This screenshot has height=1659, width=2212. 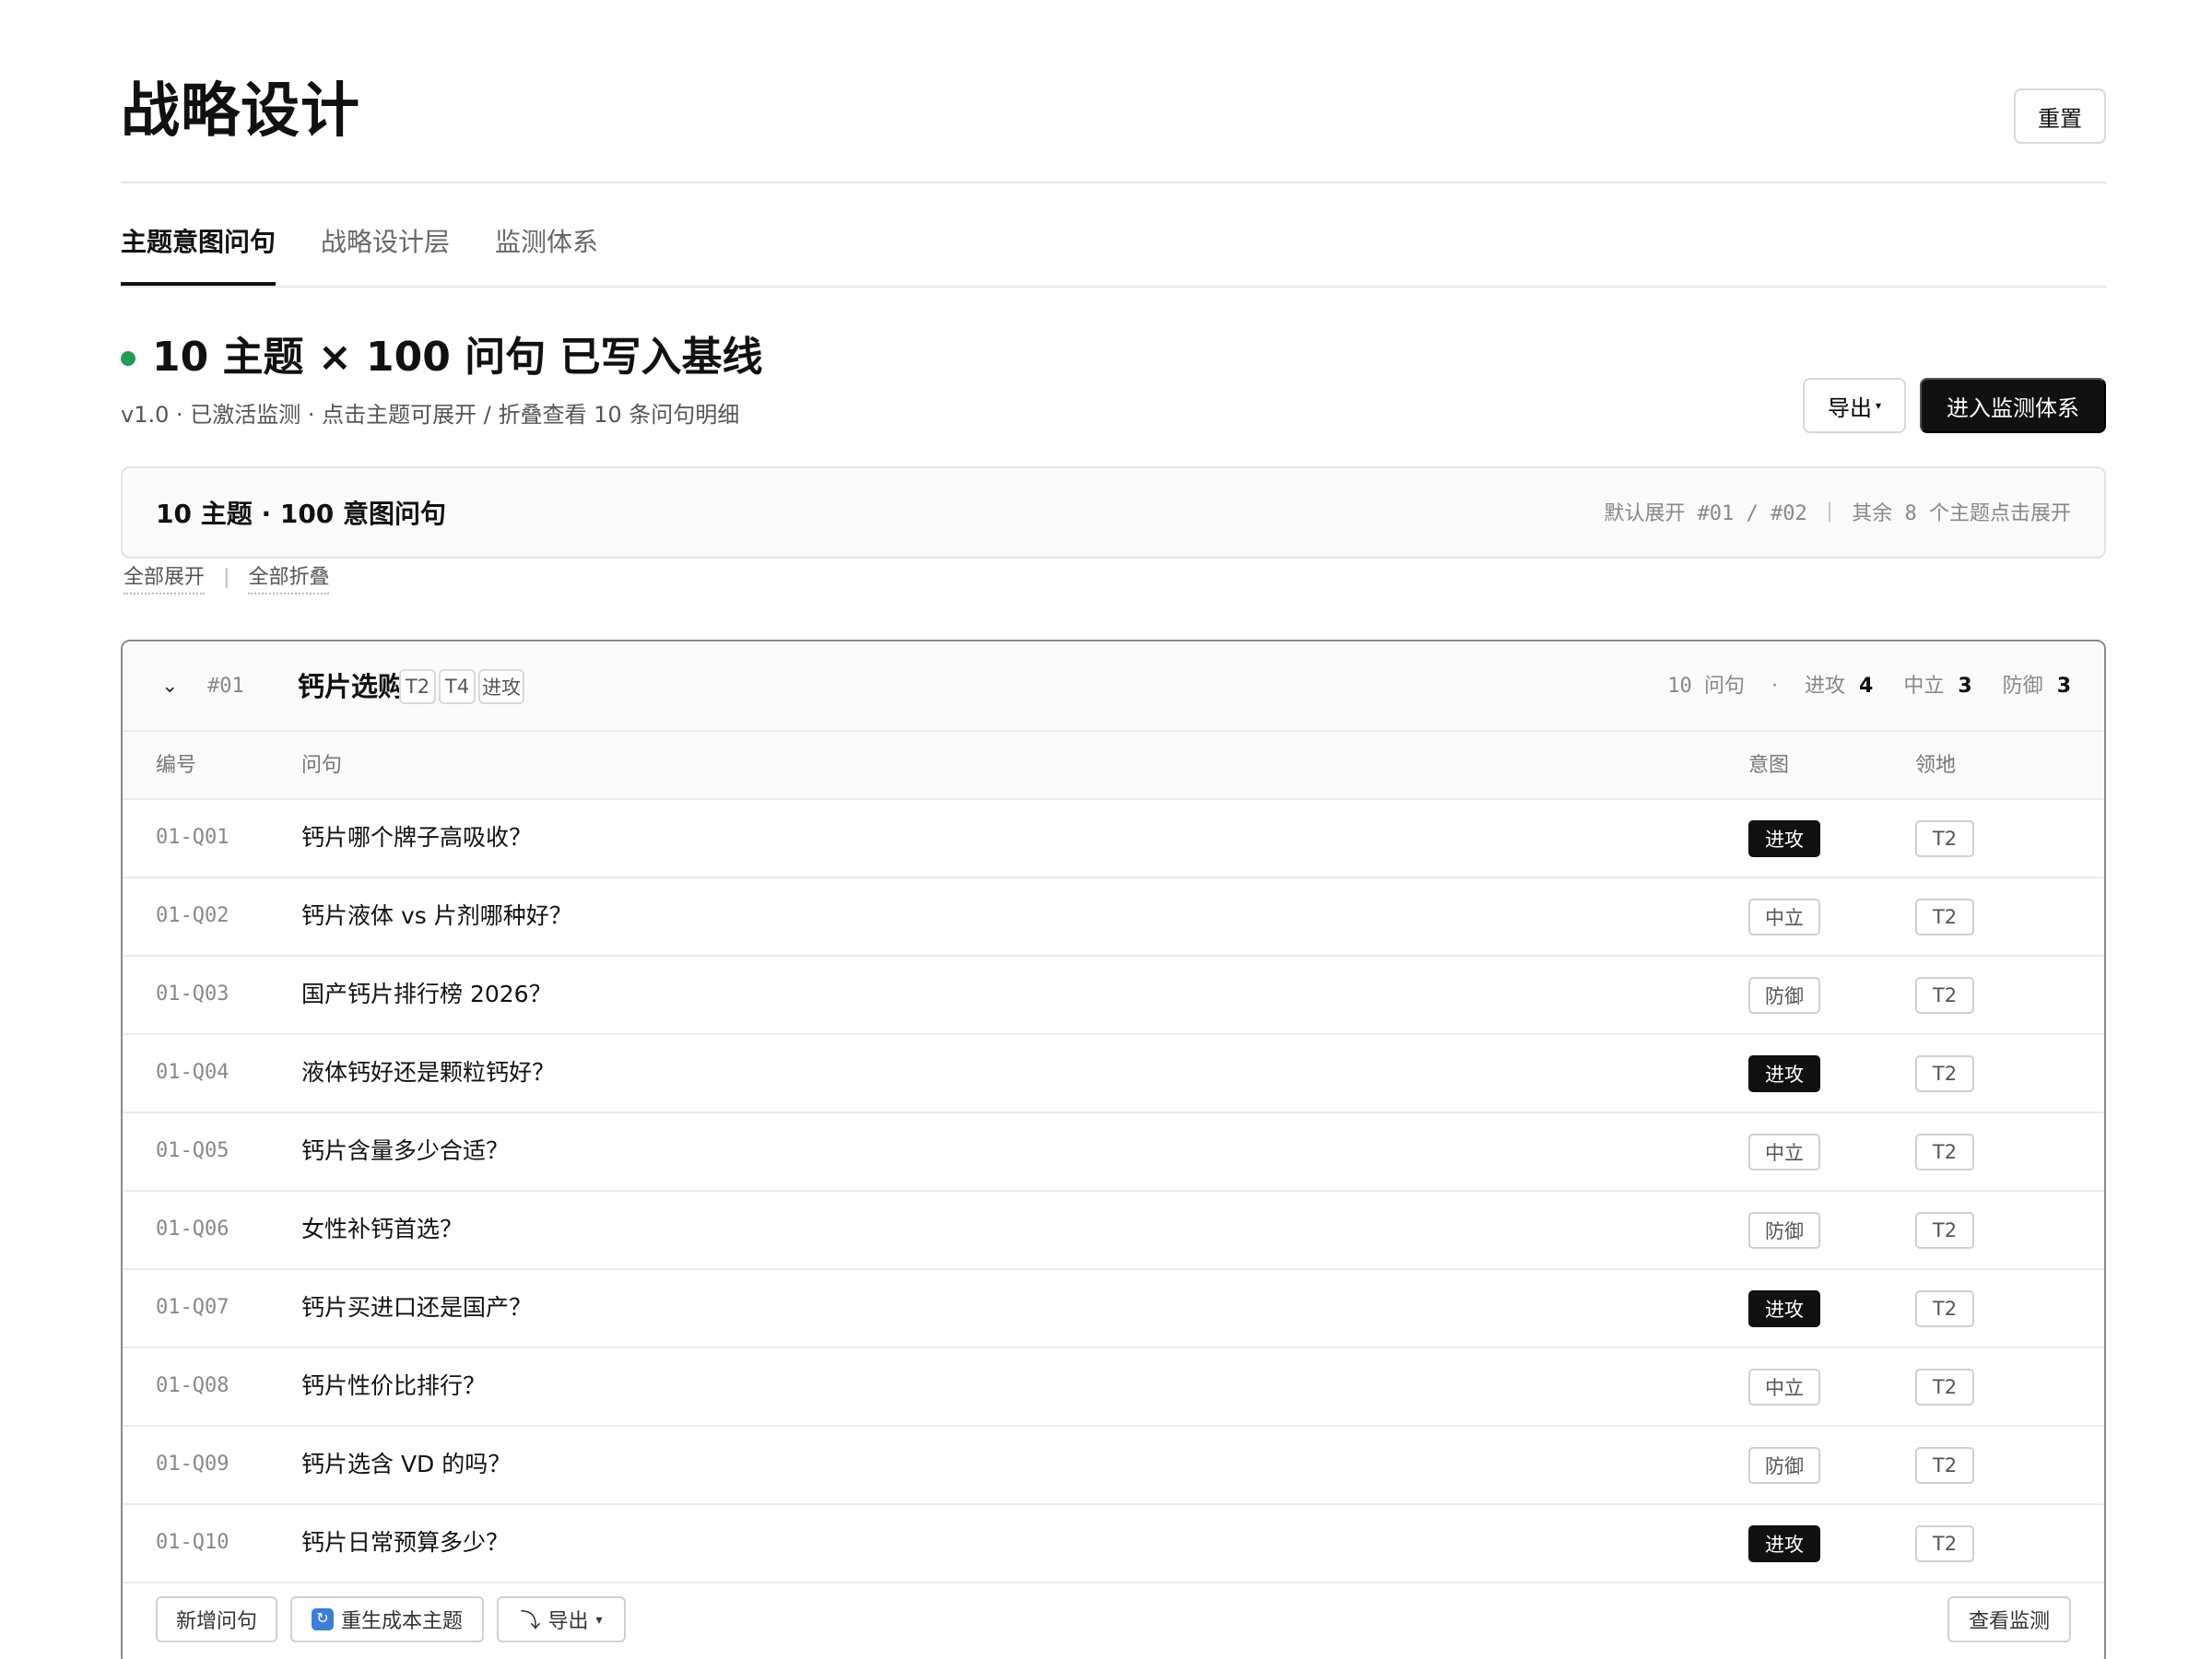 What do you see at coordinates (382, 1229) in the screenshot?
I see `question-text: 女性补钙首选？` at bounding box center [382, 1229].